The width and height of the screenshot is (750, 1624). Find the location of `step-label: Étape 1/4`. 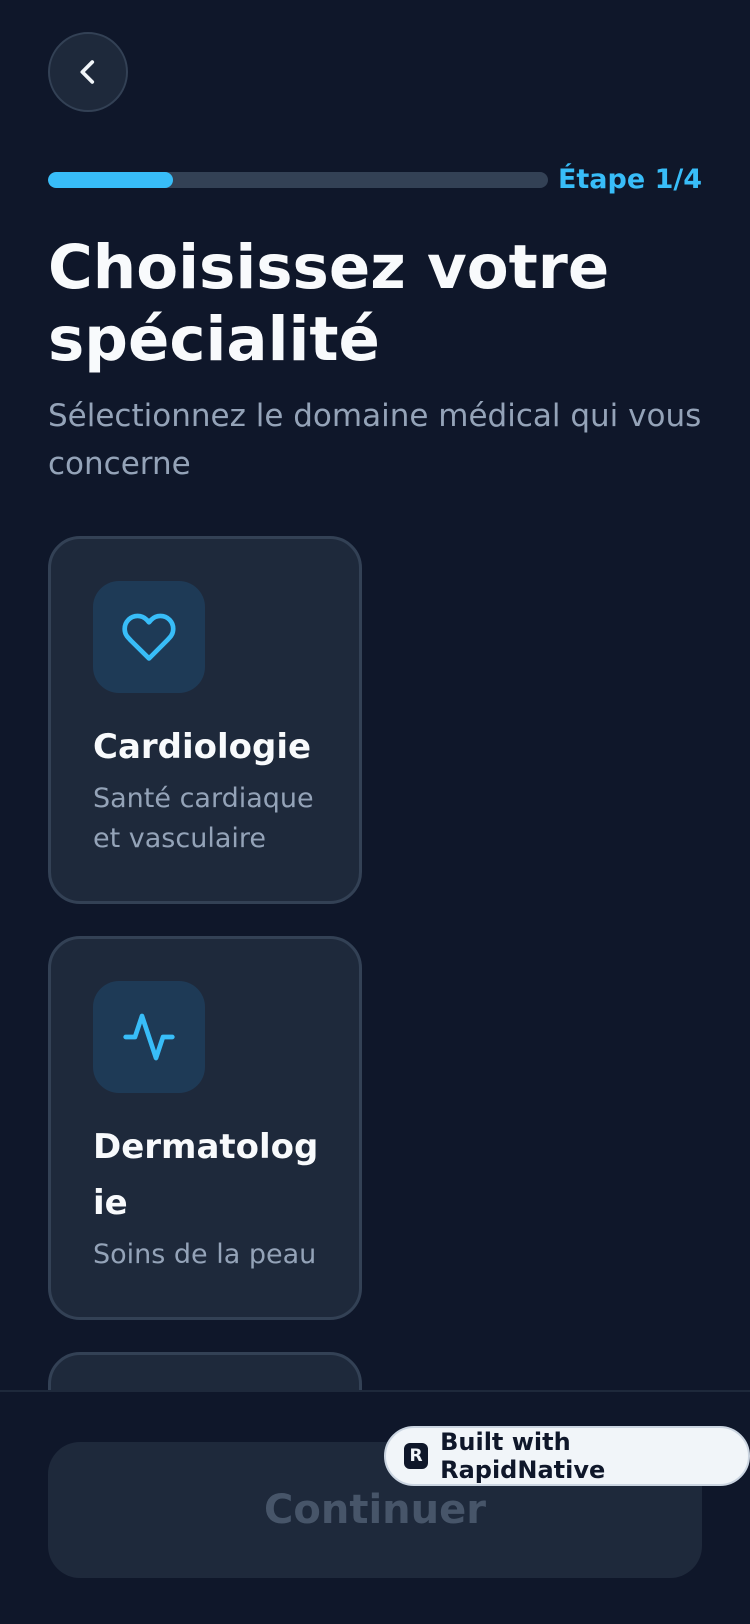

step-label: Étape 1/4 is located at coordinates (629, 179).